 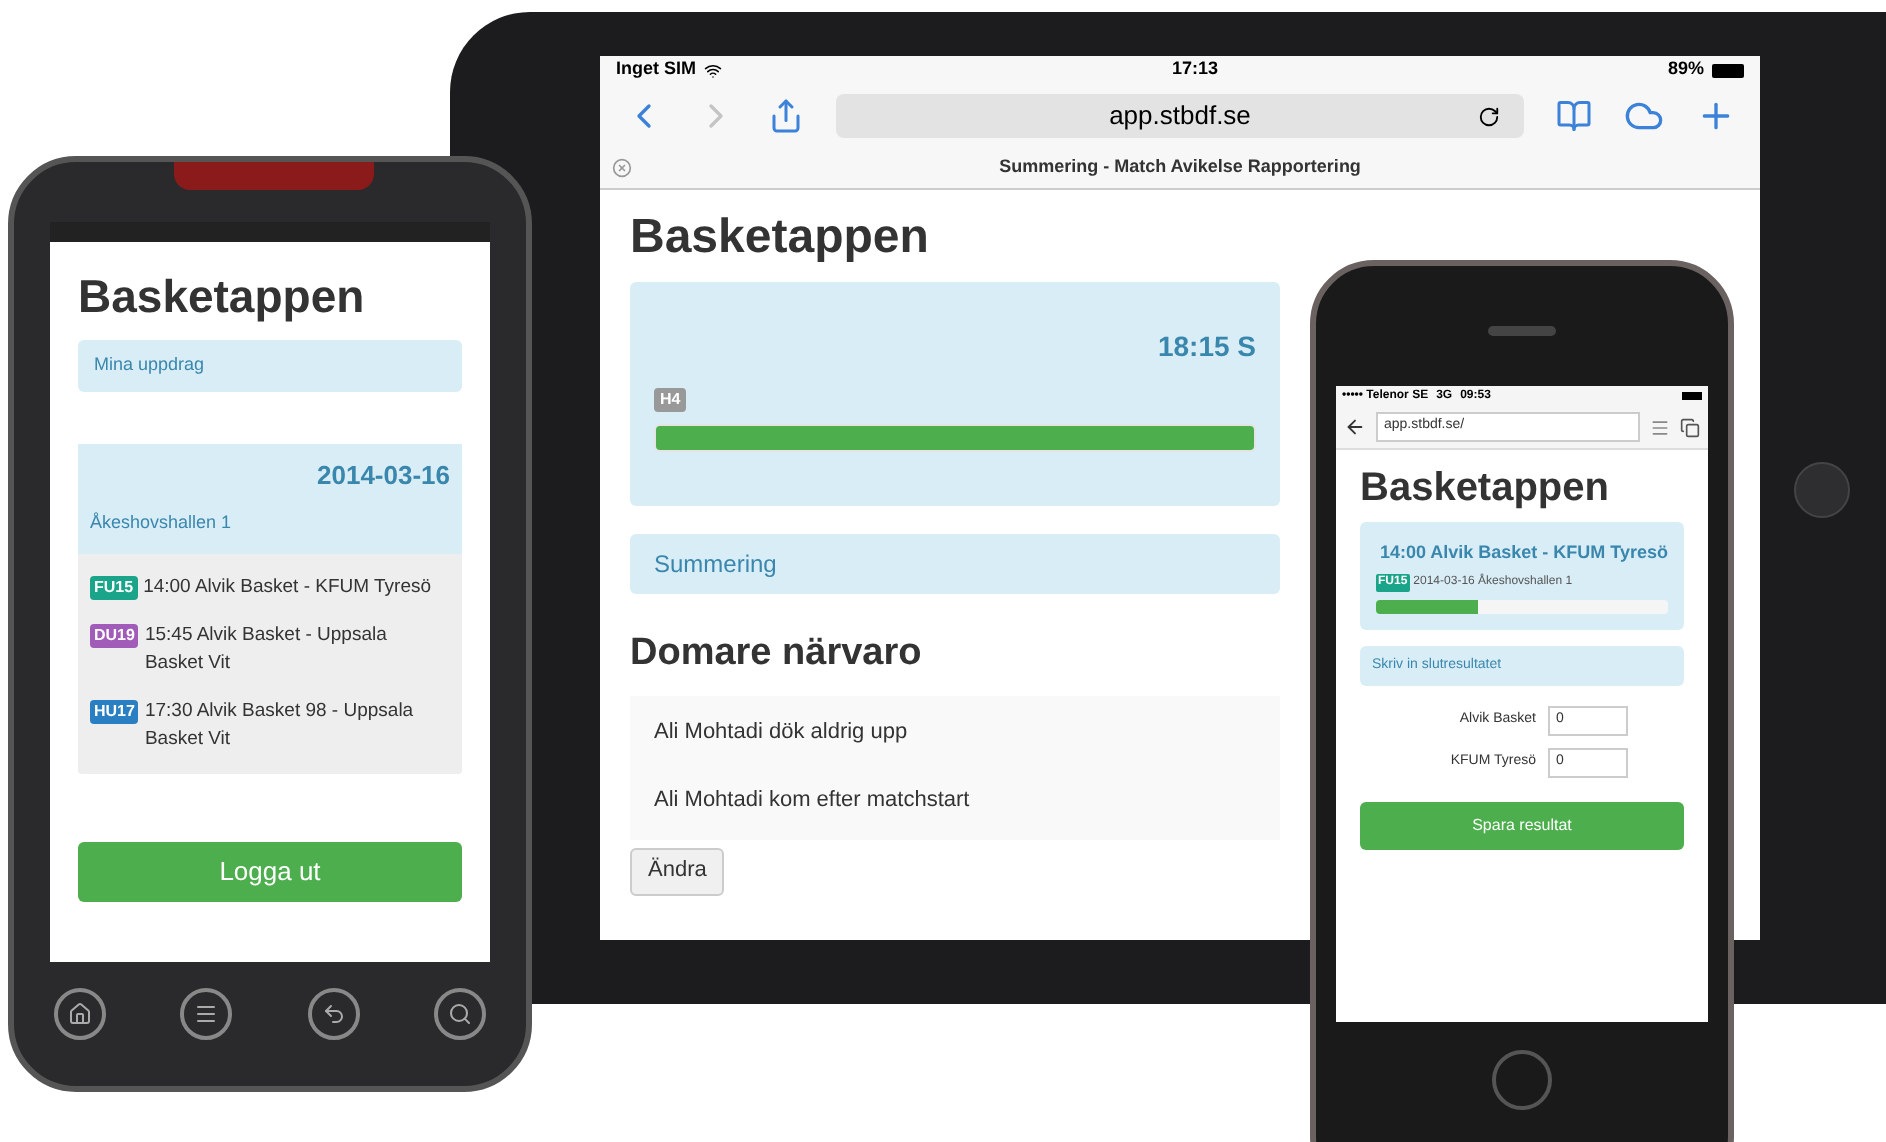 What do you see at coordinates (1690, 427) in the screenshot?
I see `tabs-icon` at bounding box center [1690, 427].